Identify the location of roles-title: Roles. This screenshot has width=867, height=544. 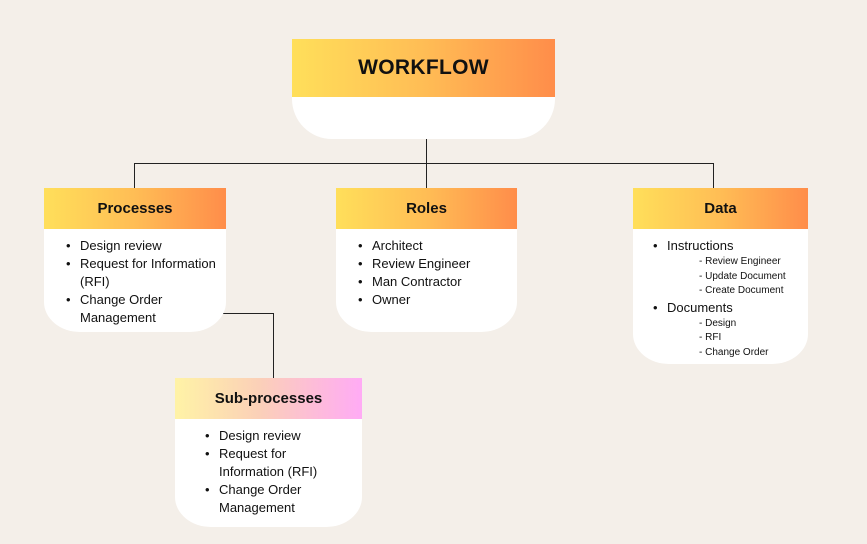
(426, 208).